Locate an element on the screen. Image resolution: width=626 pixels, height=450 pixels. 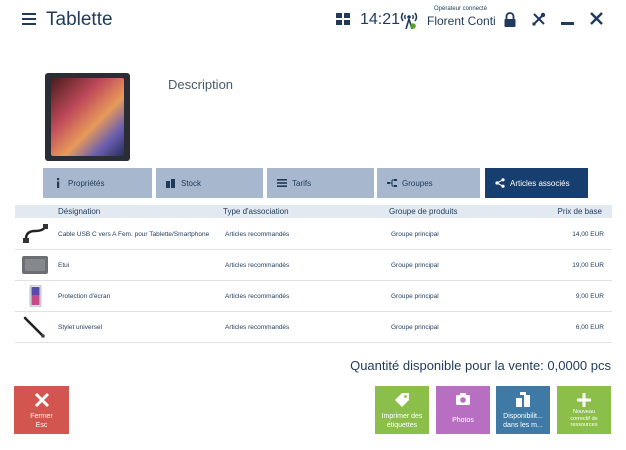
tools-icon is located at coordinates (539, 19).